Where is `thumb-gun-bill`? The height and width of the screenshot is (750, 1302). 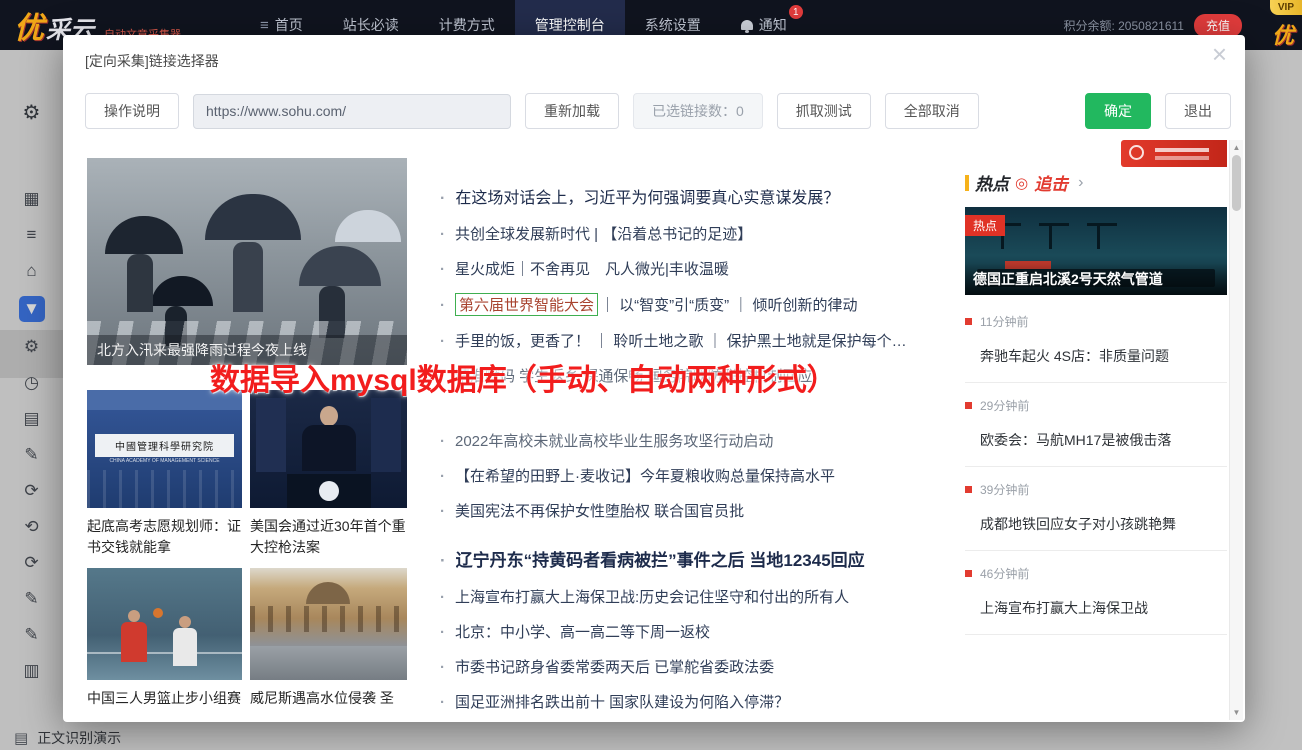 thumb-gun-bill is located at coordinates (328, 449).